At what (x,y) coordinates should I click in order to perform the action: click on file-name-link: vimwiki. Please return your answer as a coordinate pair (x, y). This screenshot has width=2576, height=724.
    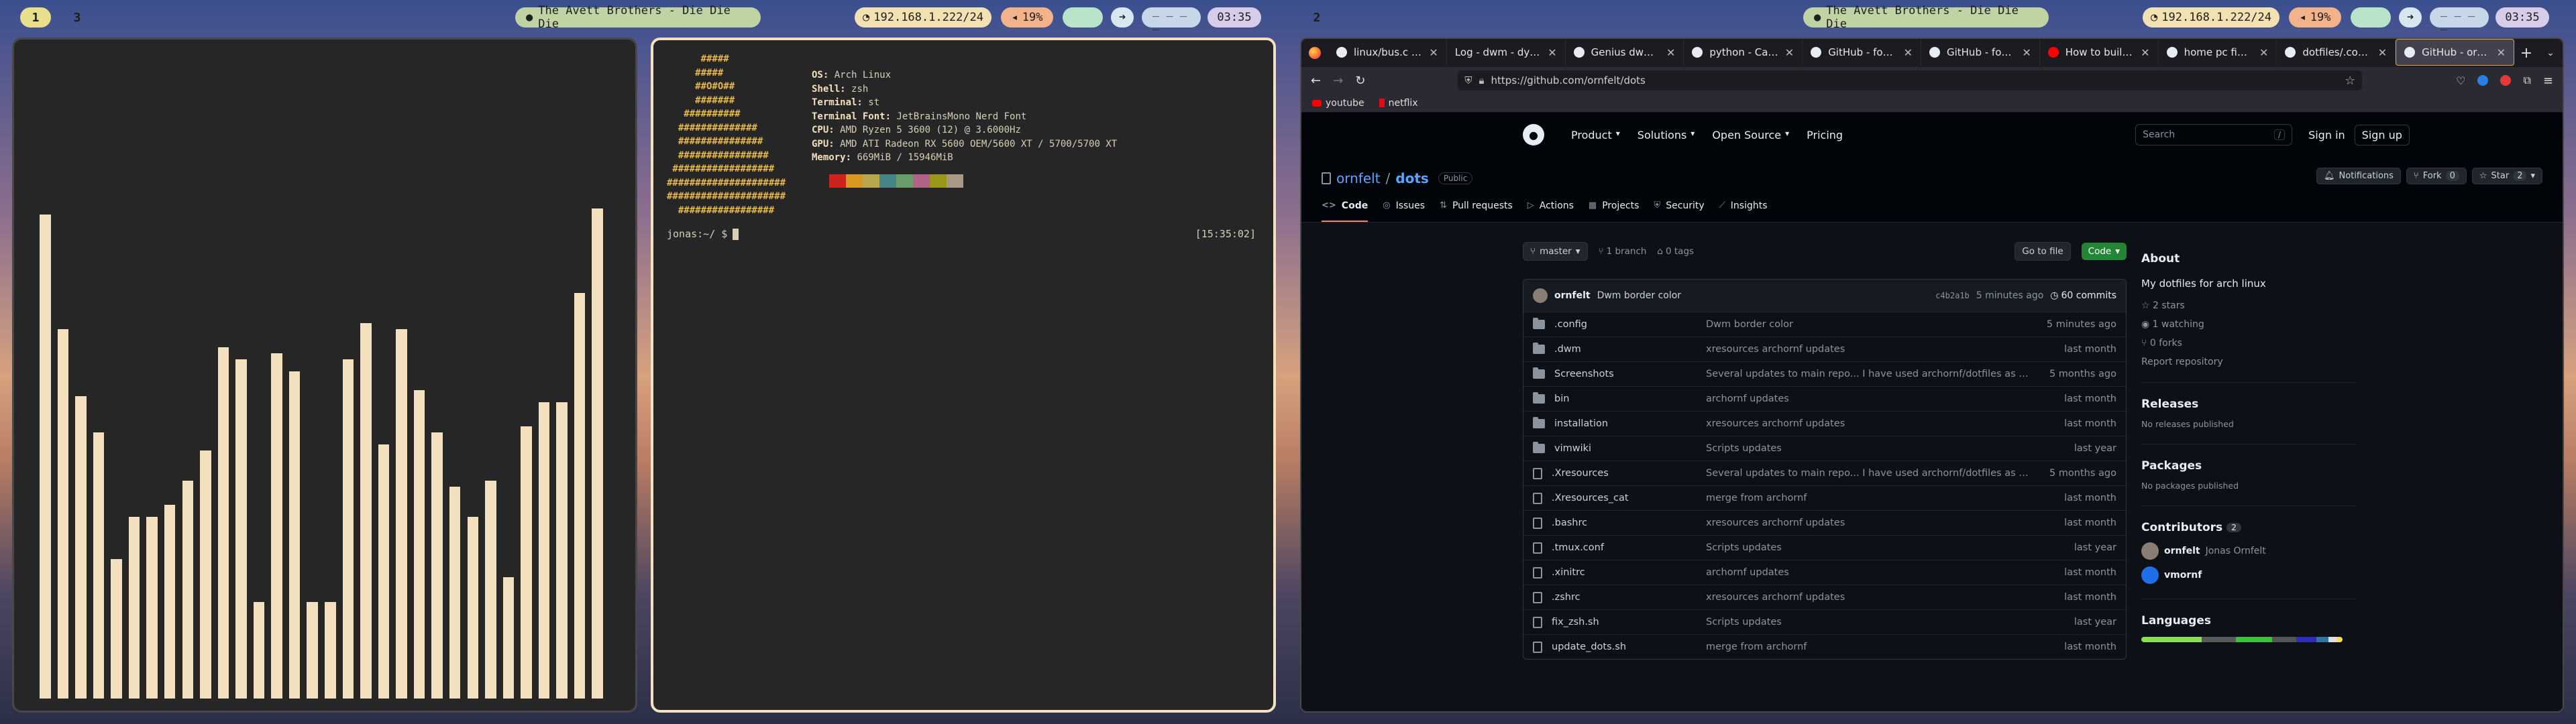
    Looking at the image, I should click on (1572, 448).